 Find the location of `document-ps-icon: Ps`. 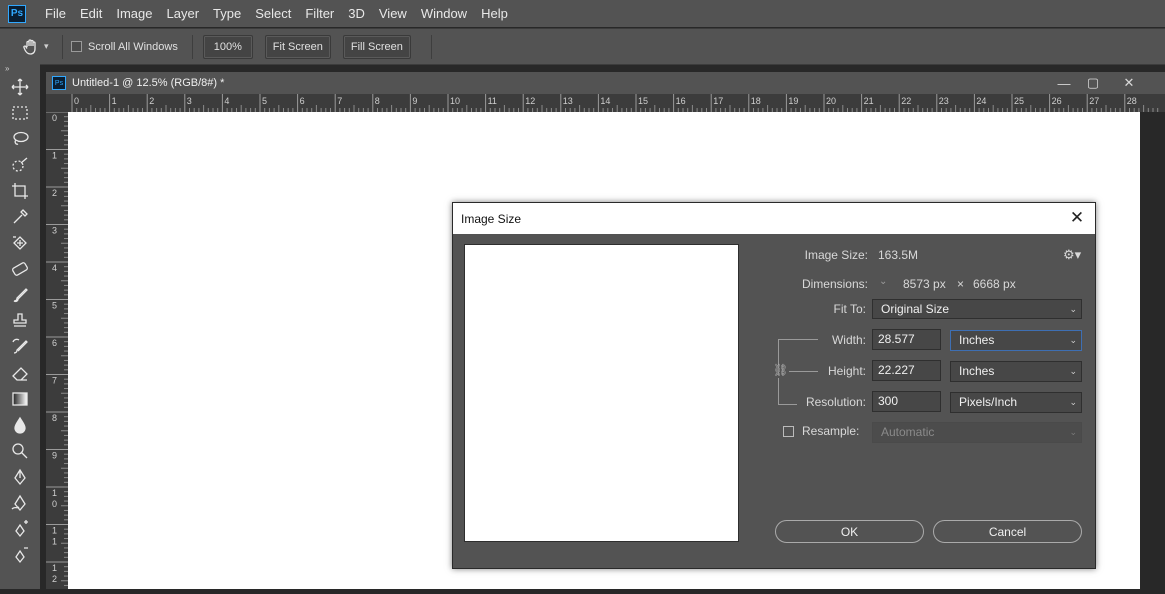

document-ps-icon: Ps is located at coordinates (59, 83).